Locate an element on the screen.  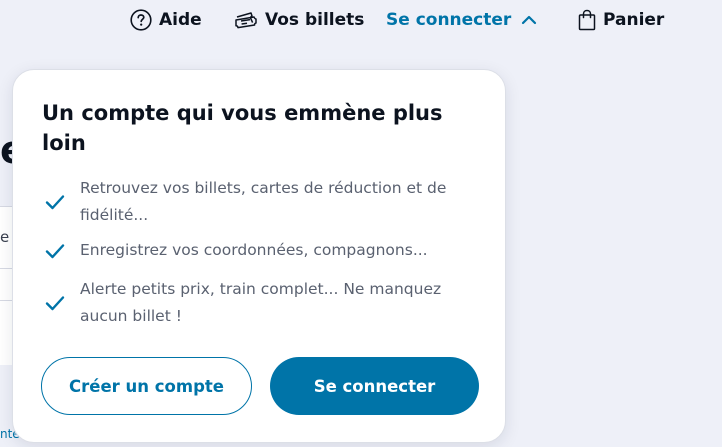
chevron-up-icon is located at coordinates (529, 20).